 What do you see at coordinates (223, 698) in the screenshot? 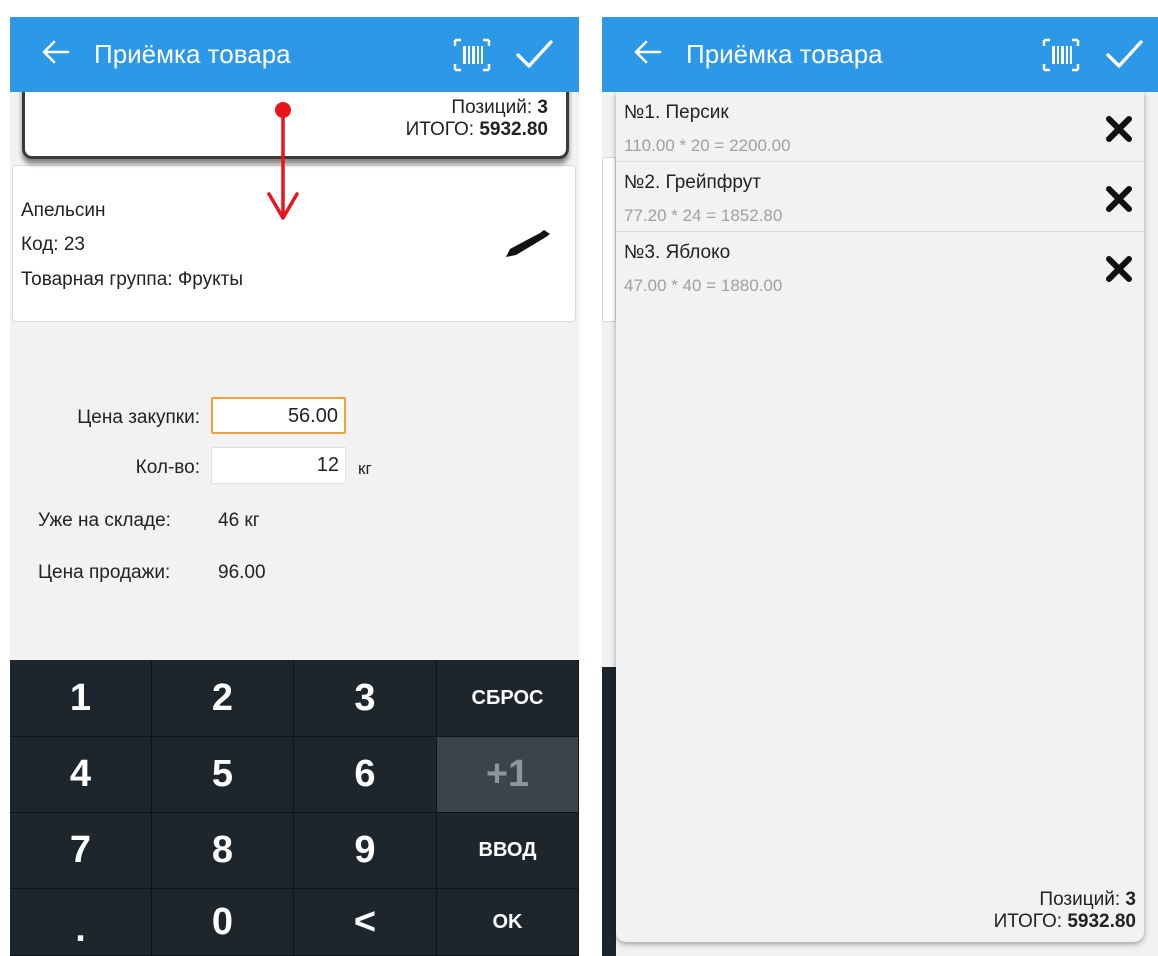
I see `key-2: 2` at bounding box center [223, 698].